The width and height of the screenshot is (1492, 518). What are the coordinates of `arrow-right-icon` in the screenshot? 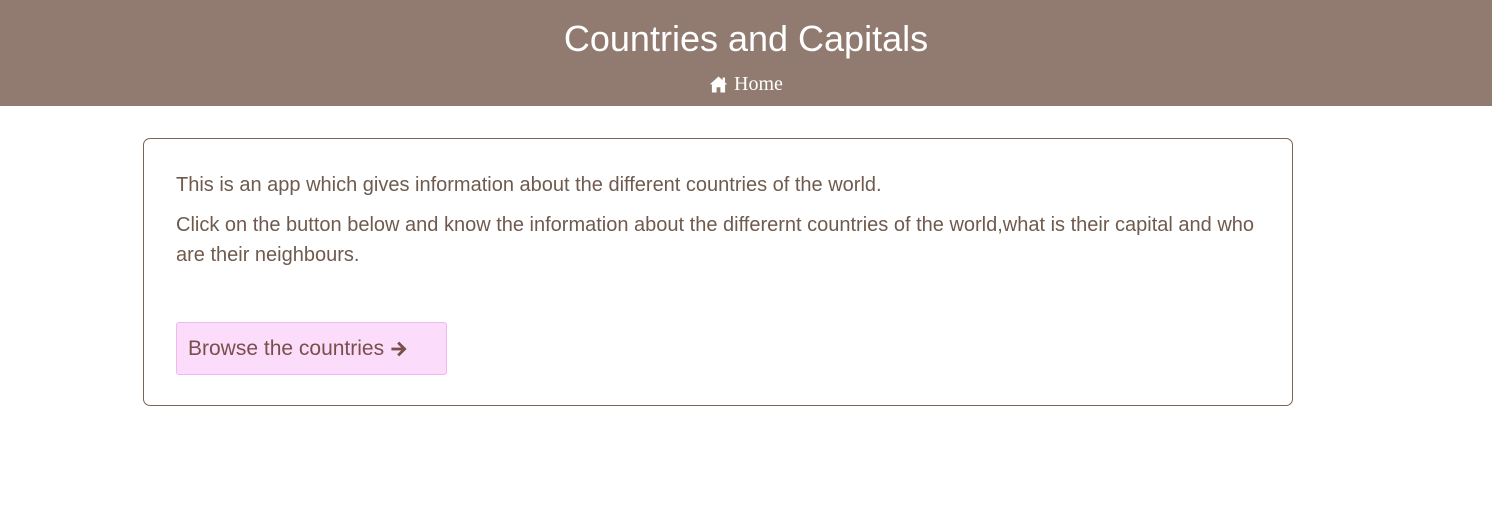 It's located at (399, 348).